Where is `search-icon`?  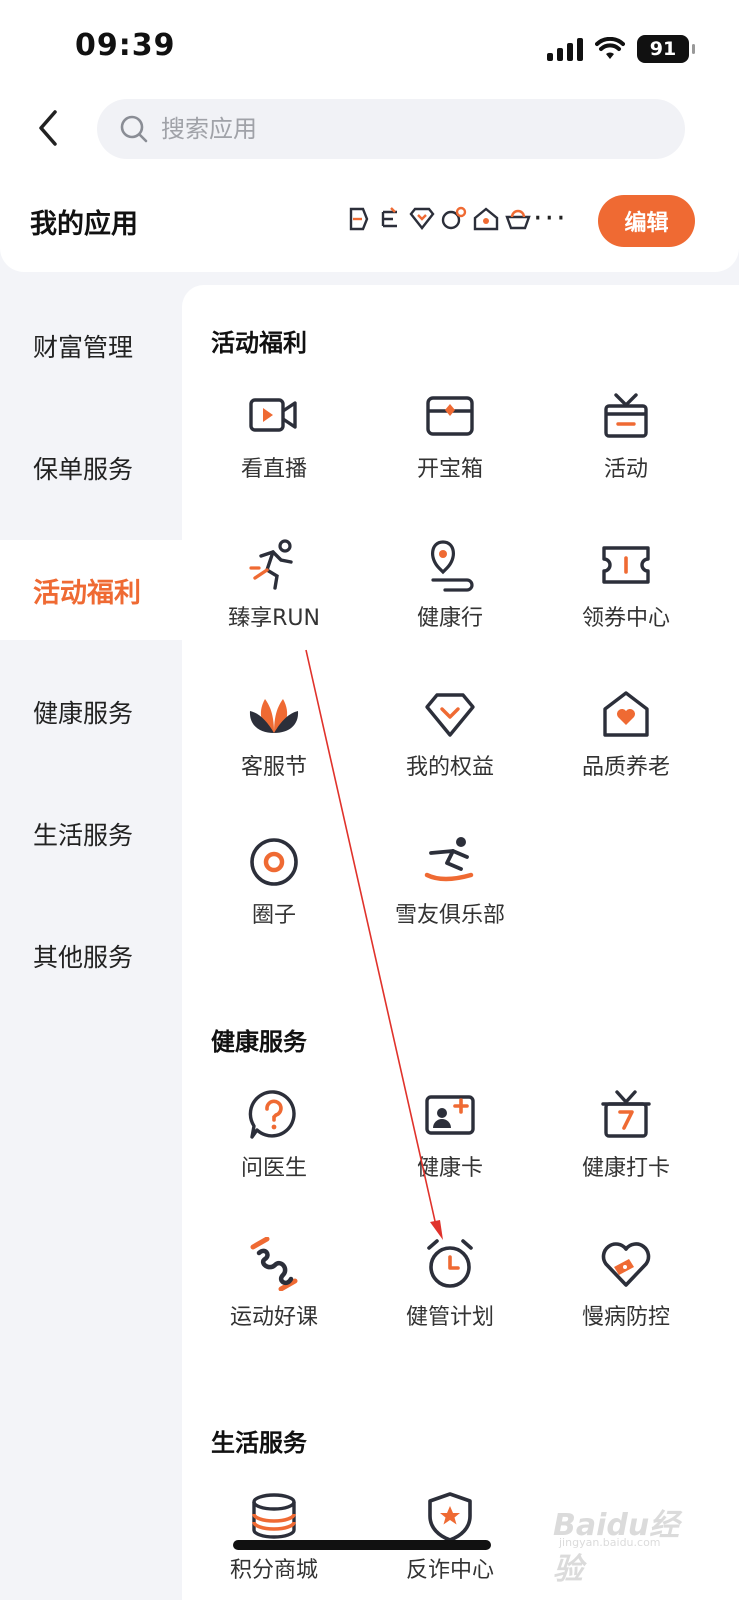 search-icon is located at coordinates (134, 129).